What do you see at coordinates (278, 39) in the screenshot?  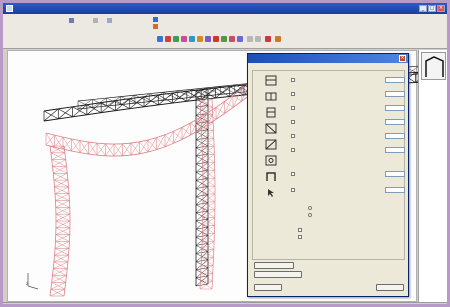 I see `help-tool-icon` at bounding box center [278, 39].